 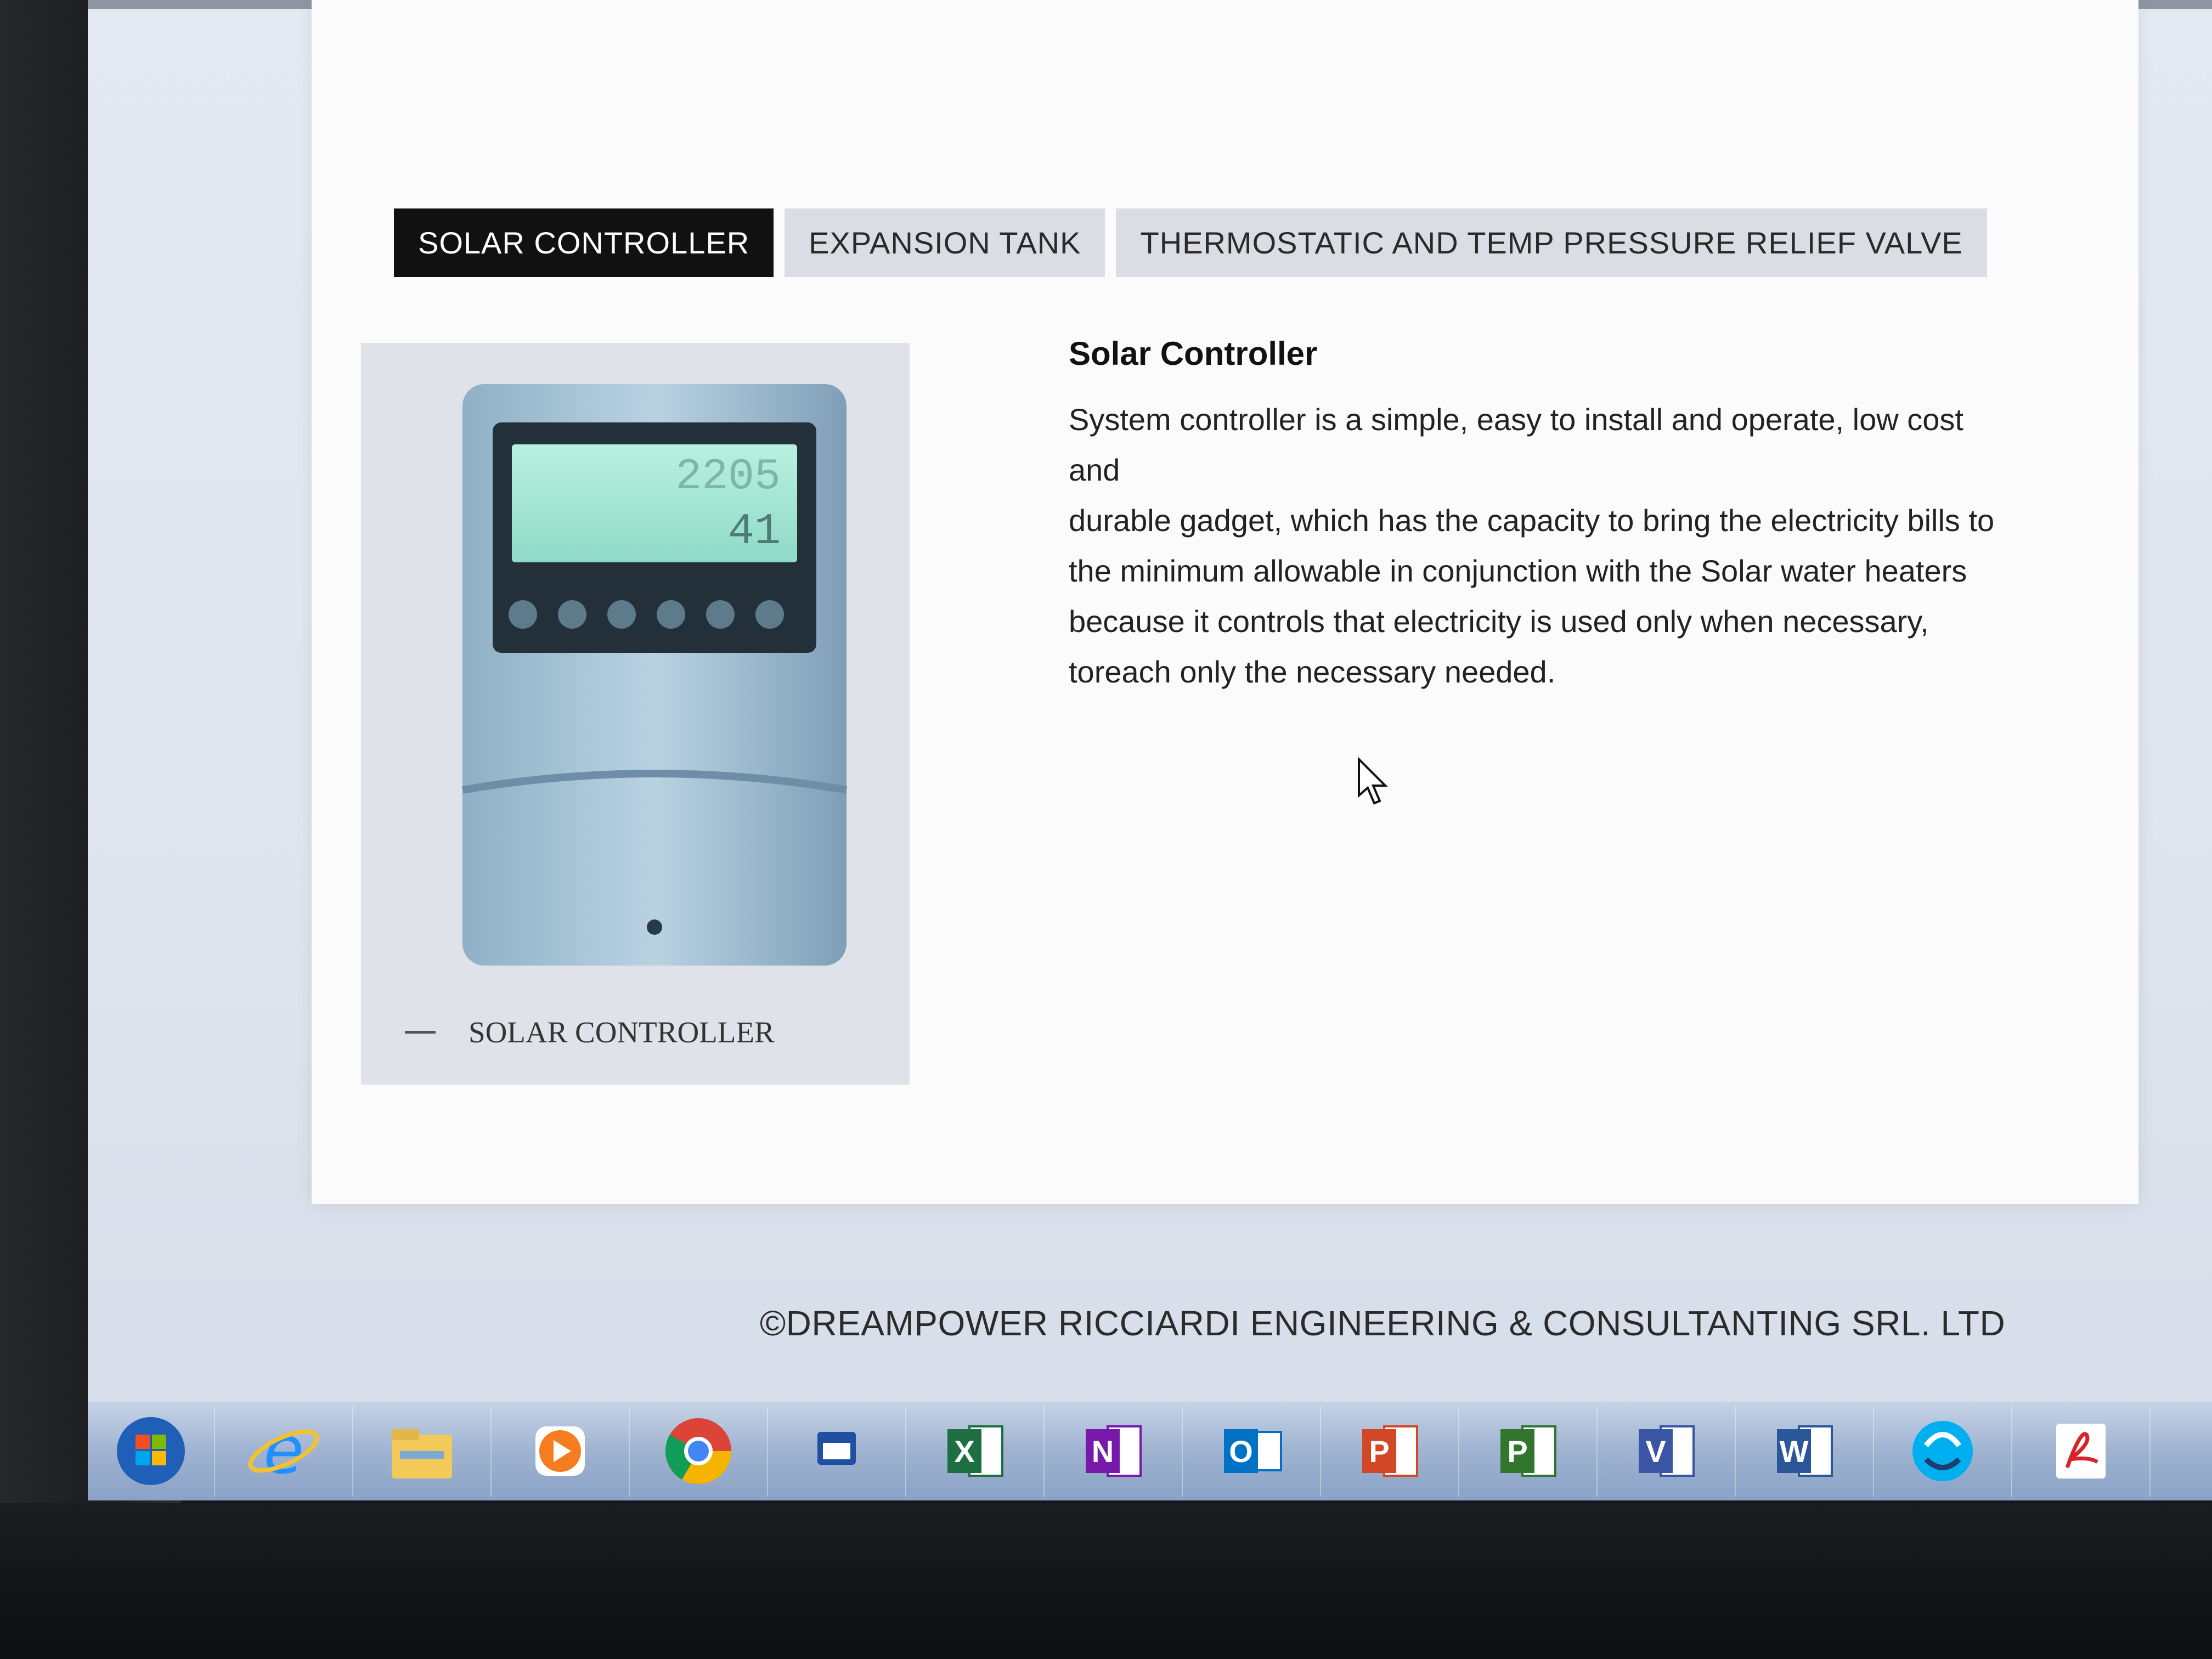 I want to click on powerpoint-icon: P, so click(x=1390, y=1451).